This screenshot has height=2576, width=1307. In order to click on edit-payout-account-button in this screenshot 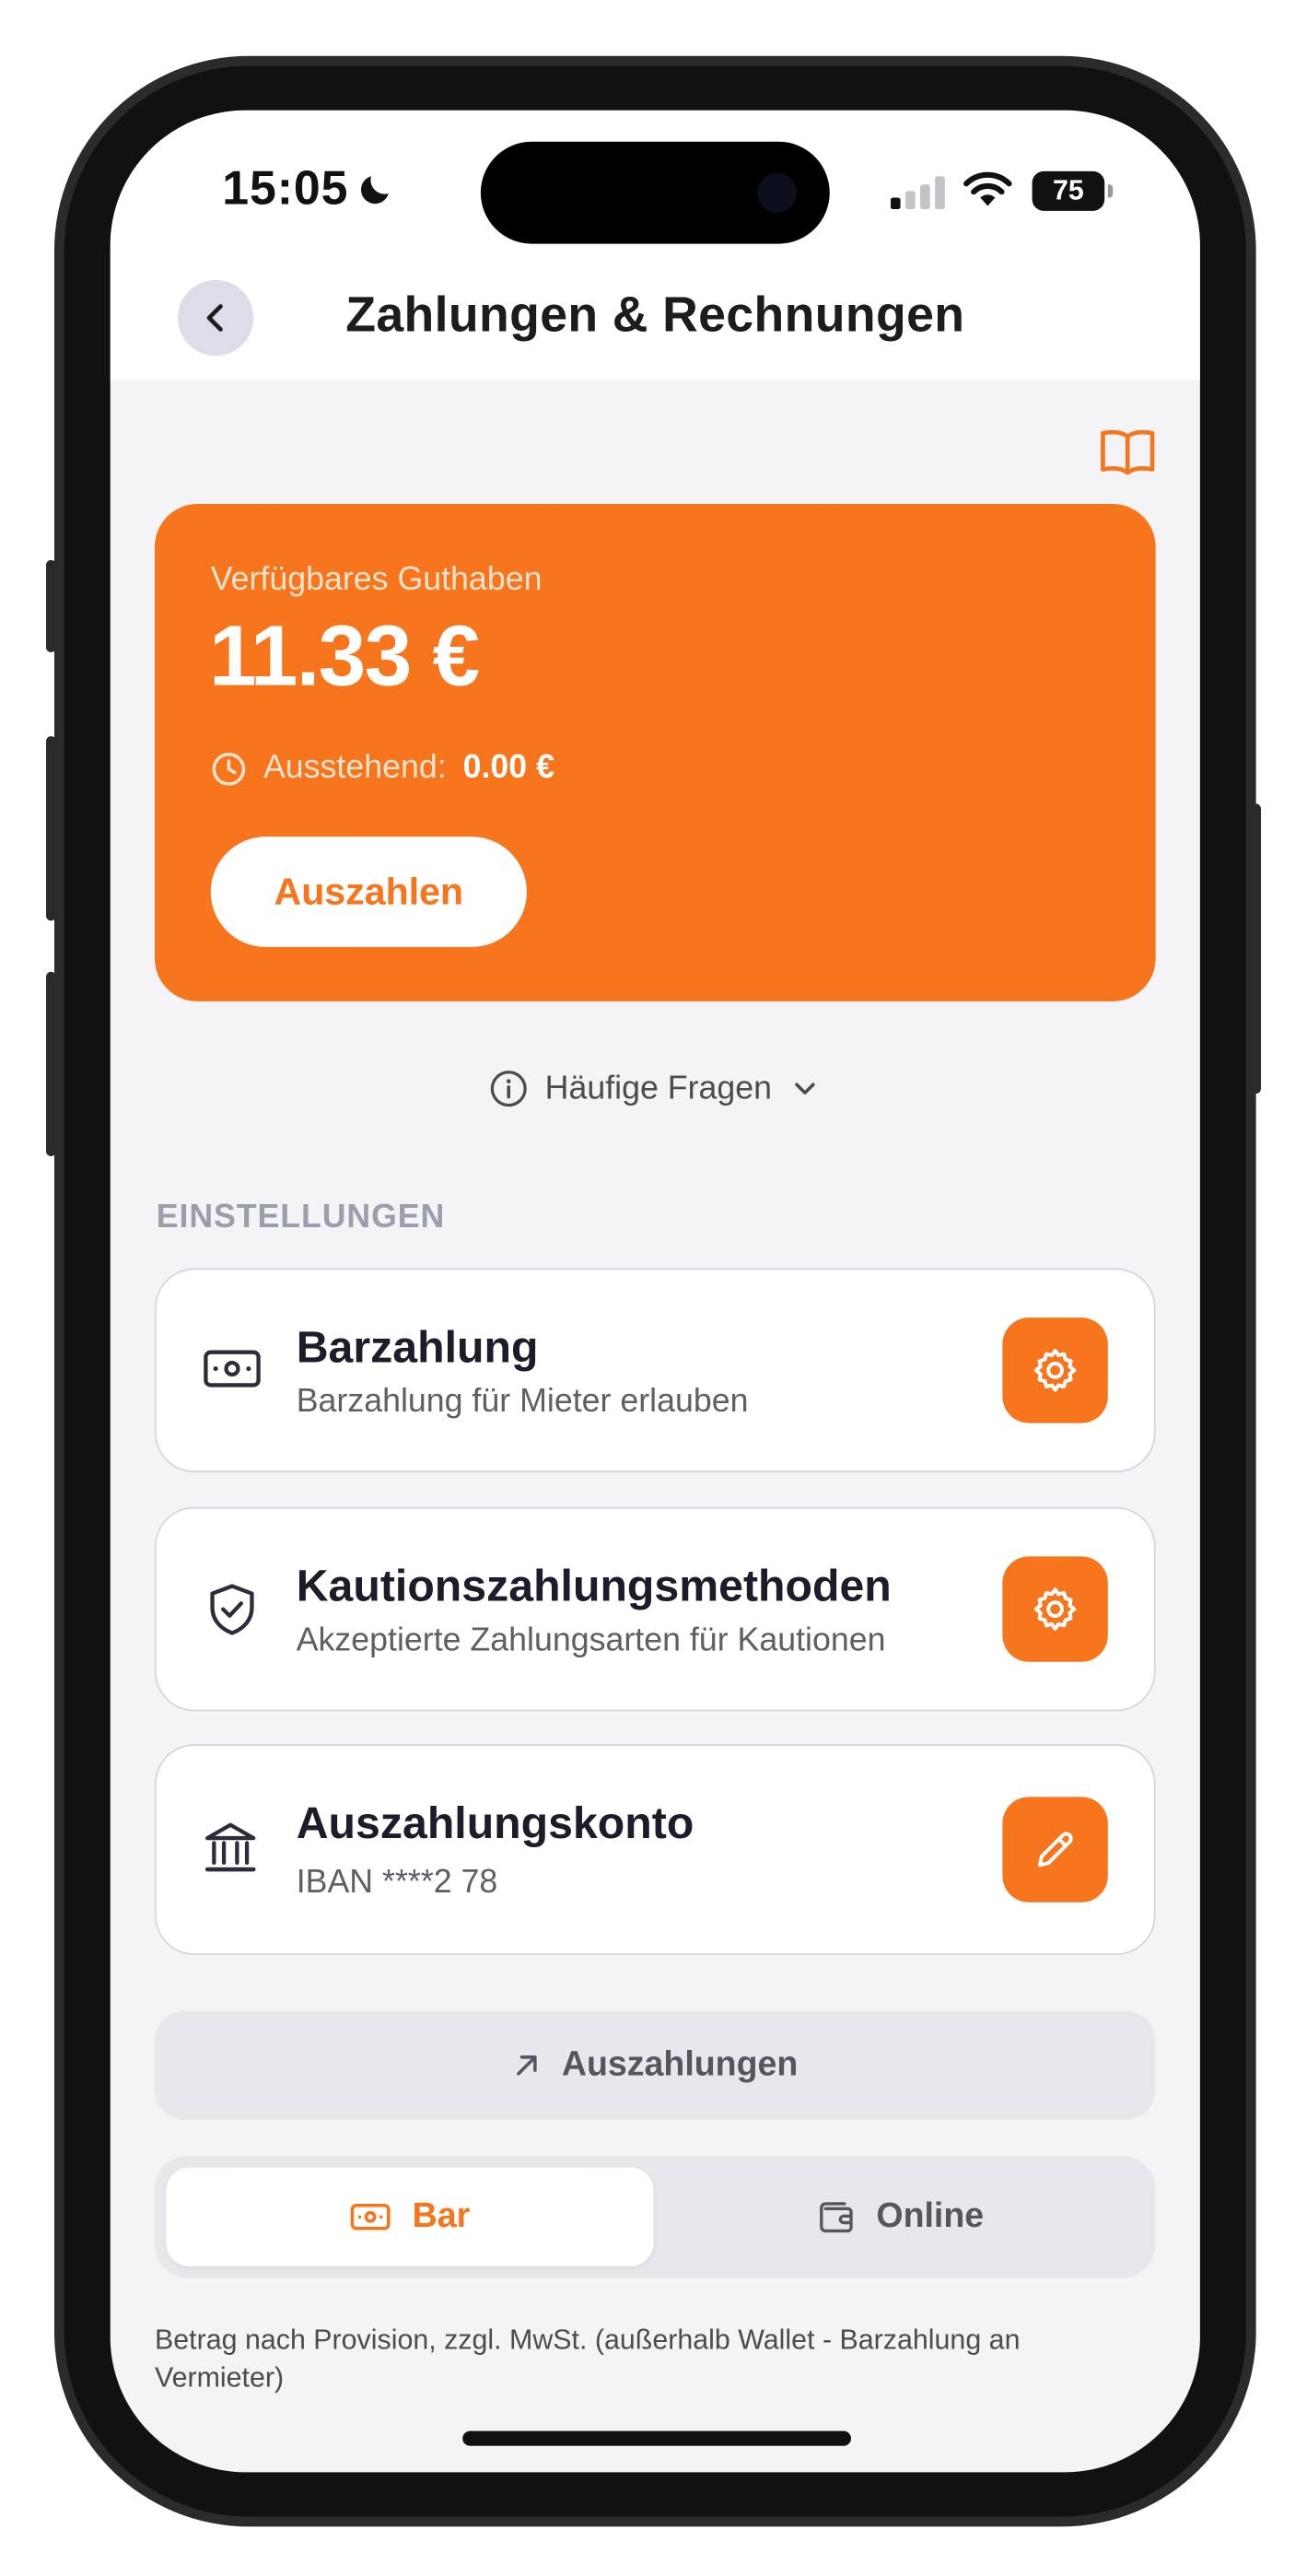, I will do `click(1055, 1850)`.